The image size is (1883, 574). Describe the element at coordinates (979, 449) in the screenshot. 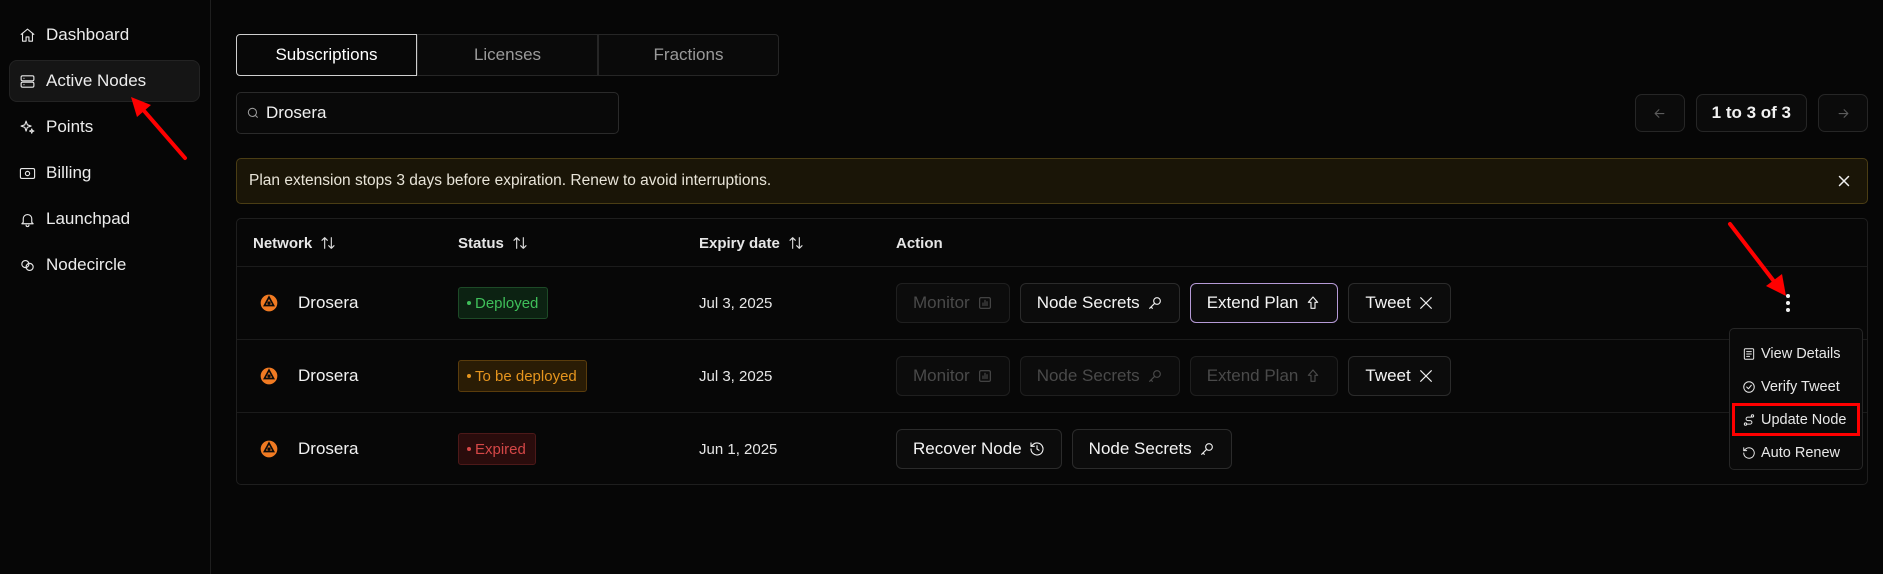

I see `recover-node-button: Recover Node` at that location.